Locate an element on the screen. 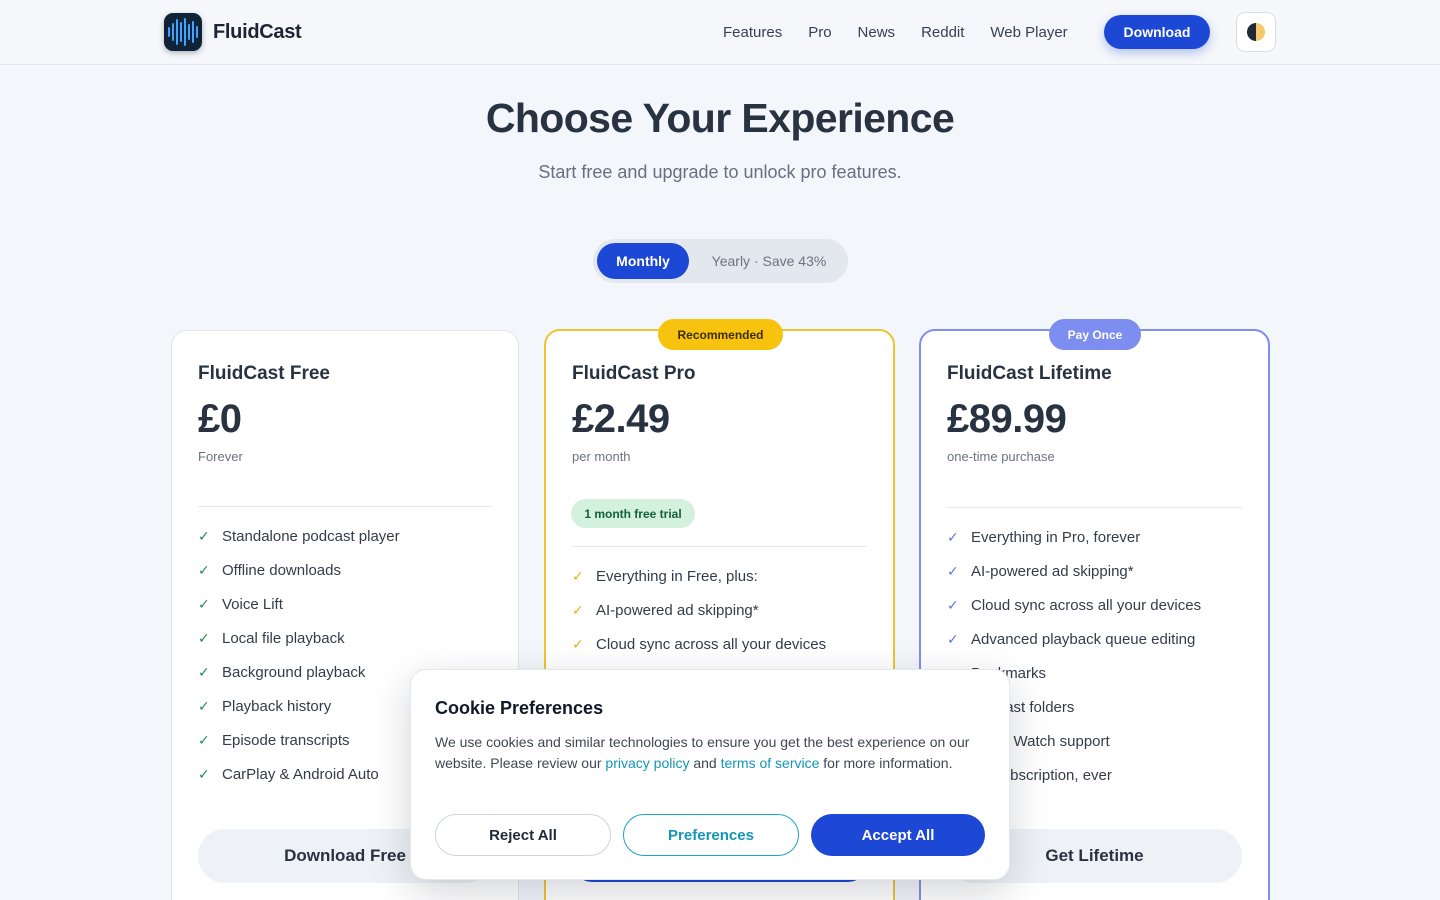 The height and width of the screenshot is (900, 1440). reject-all-button: Reject All is located at coordinates (523, 835).